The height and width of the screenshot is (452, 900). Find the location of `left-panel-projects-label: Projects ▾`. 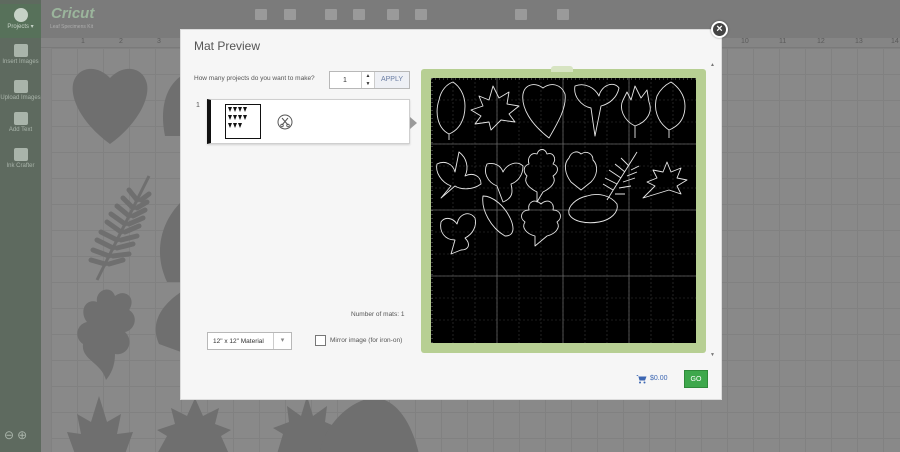

left-panel-projects-label: Projects ▾ is located at coordinates (20, 27).